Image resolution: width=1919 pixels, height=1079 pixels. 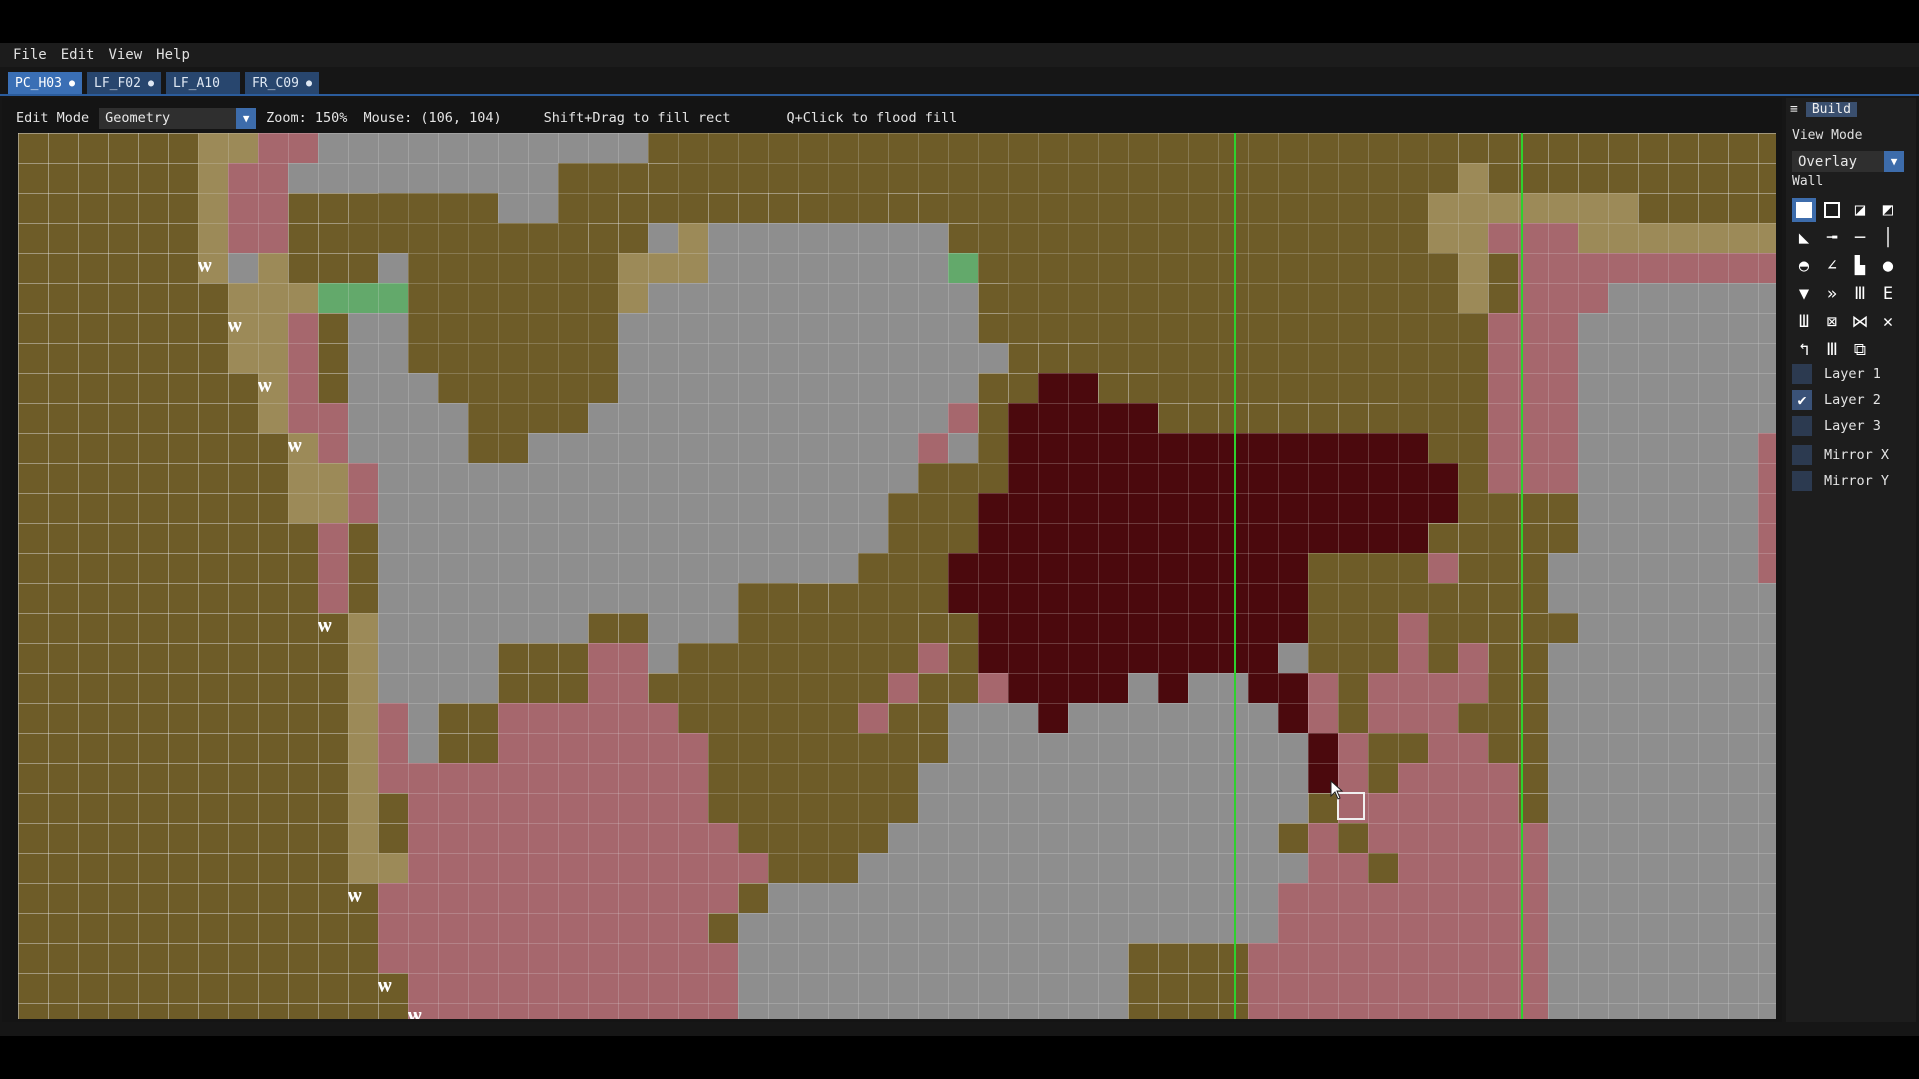 What do you see at coordinates (1888, 266) in the screenshot?
I see `drop-icon: ●` at bounding box center [1888, 266].